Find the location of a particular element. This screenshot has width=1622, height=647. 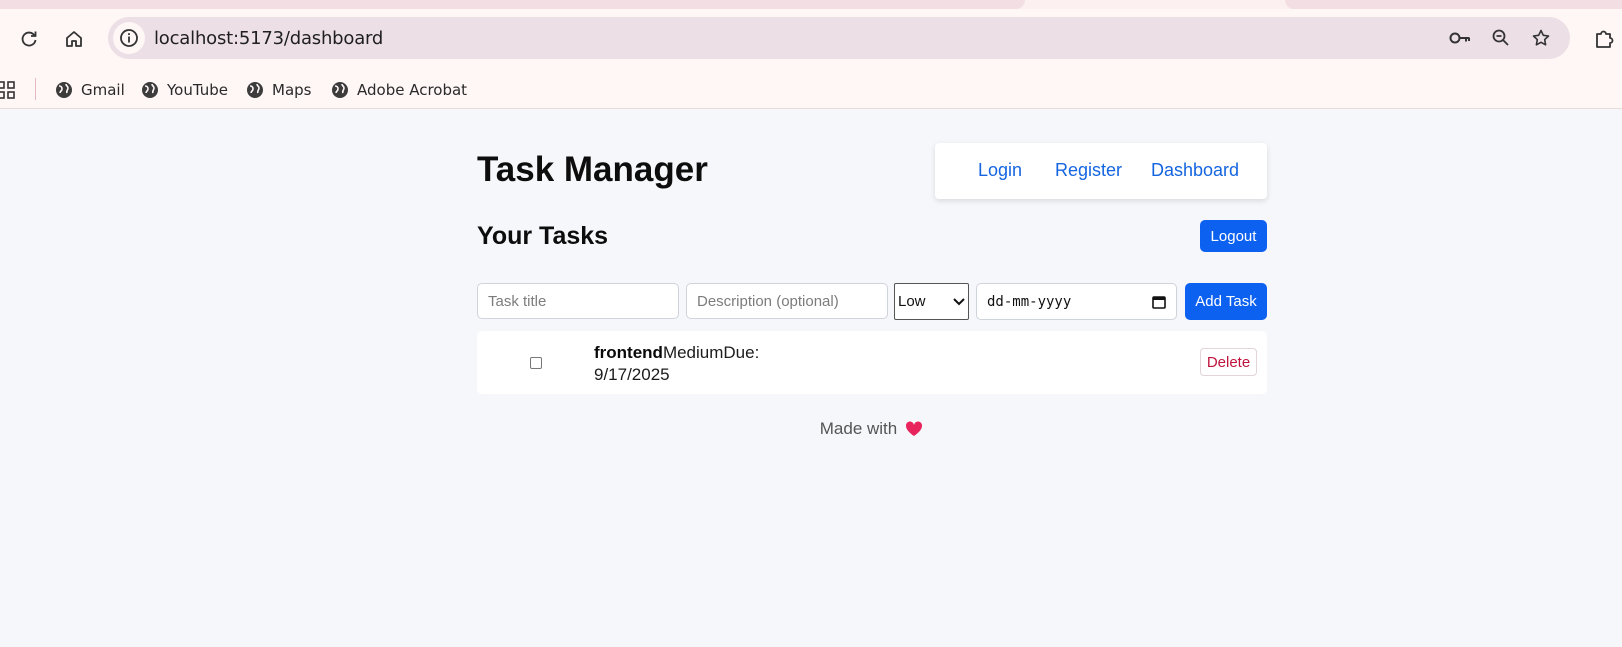

chevron-down-icon is located at coordinates (959, 301).